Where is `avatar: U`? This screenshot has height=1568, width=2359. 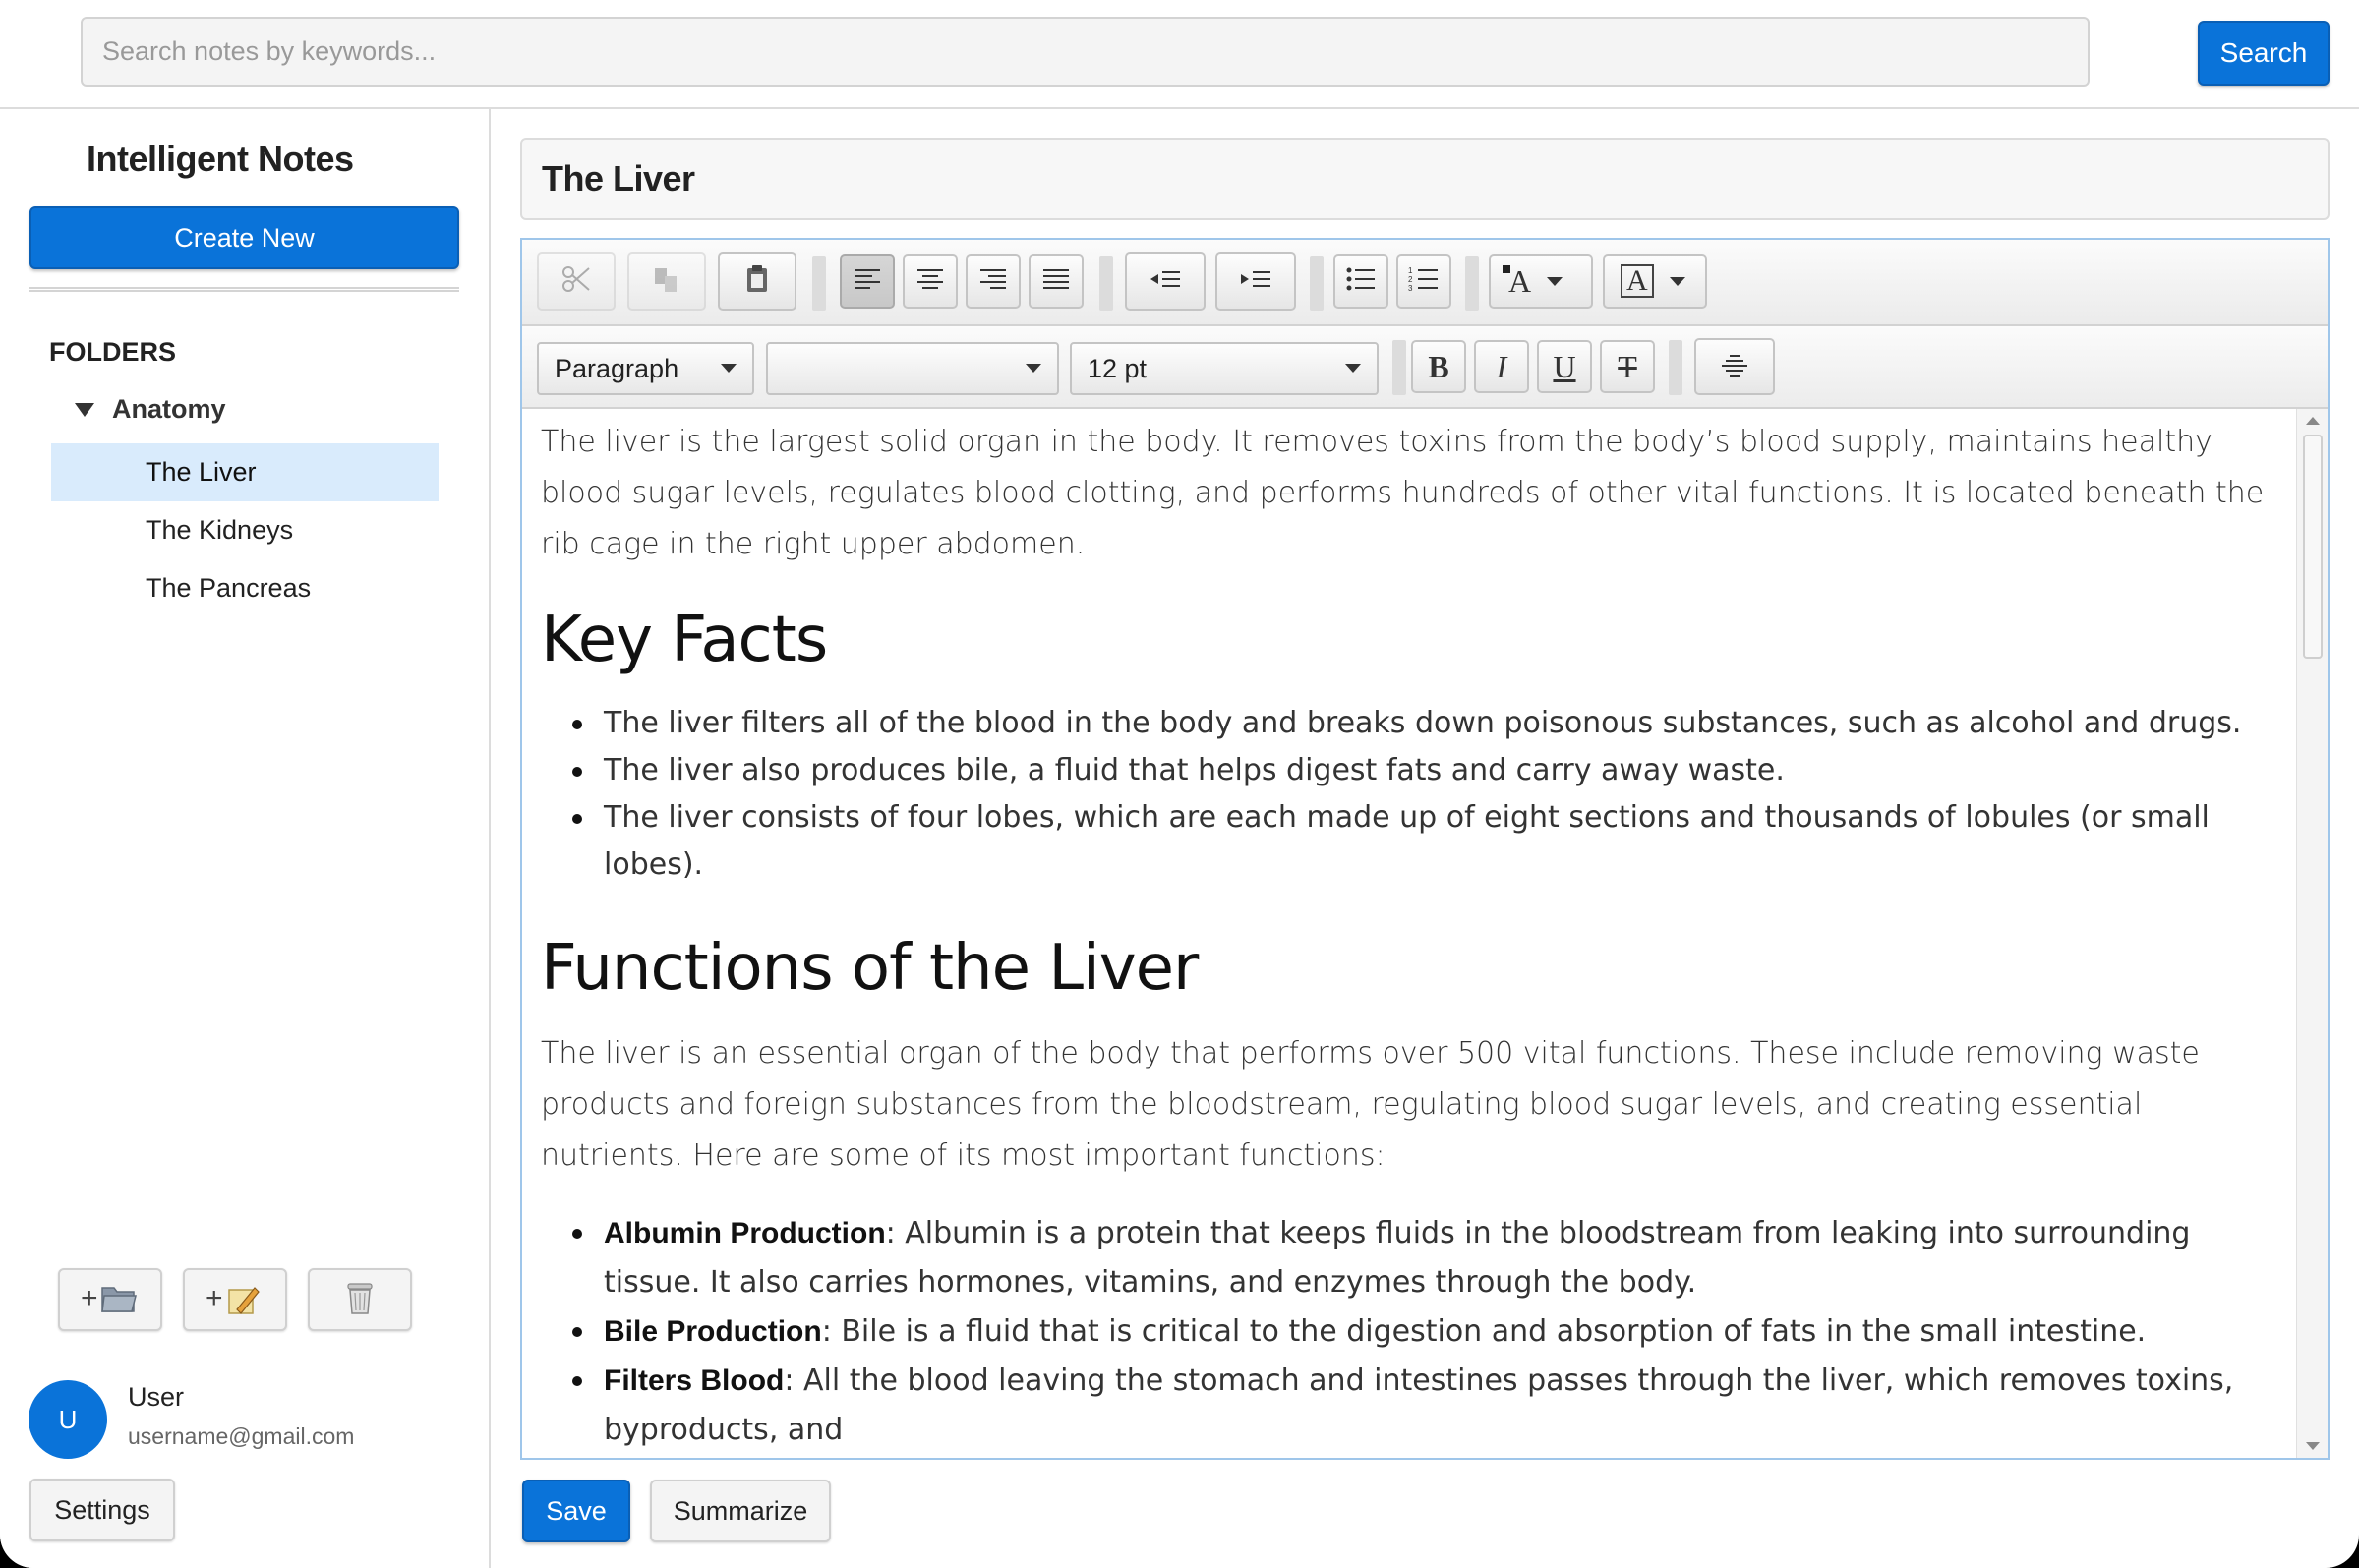
avatar: U is located at coordinates (68, 1419).